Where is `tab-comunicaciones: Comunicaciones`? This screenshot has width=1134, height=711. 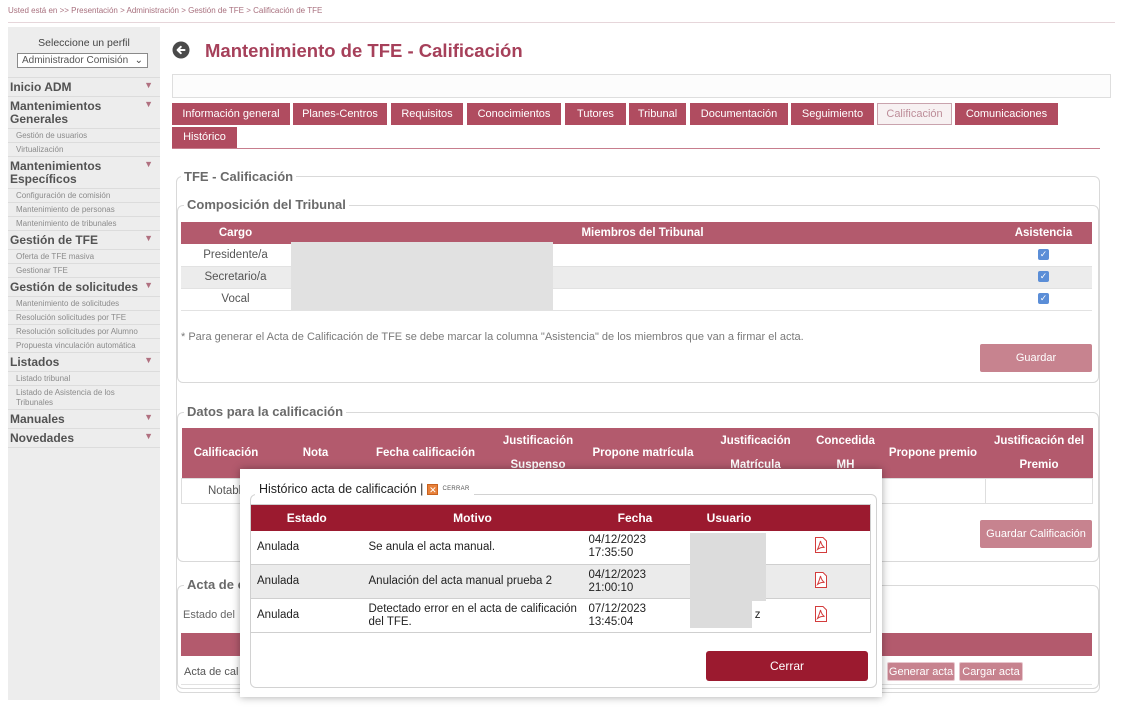 tab-comunicaciones: Comunicaciones is located at coordinates (1006, 114).